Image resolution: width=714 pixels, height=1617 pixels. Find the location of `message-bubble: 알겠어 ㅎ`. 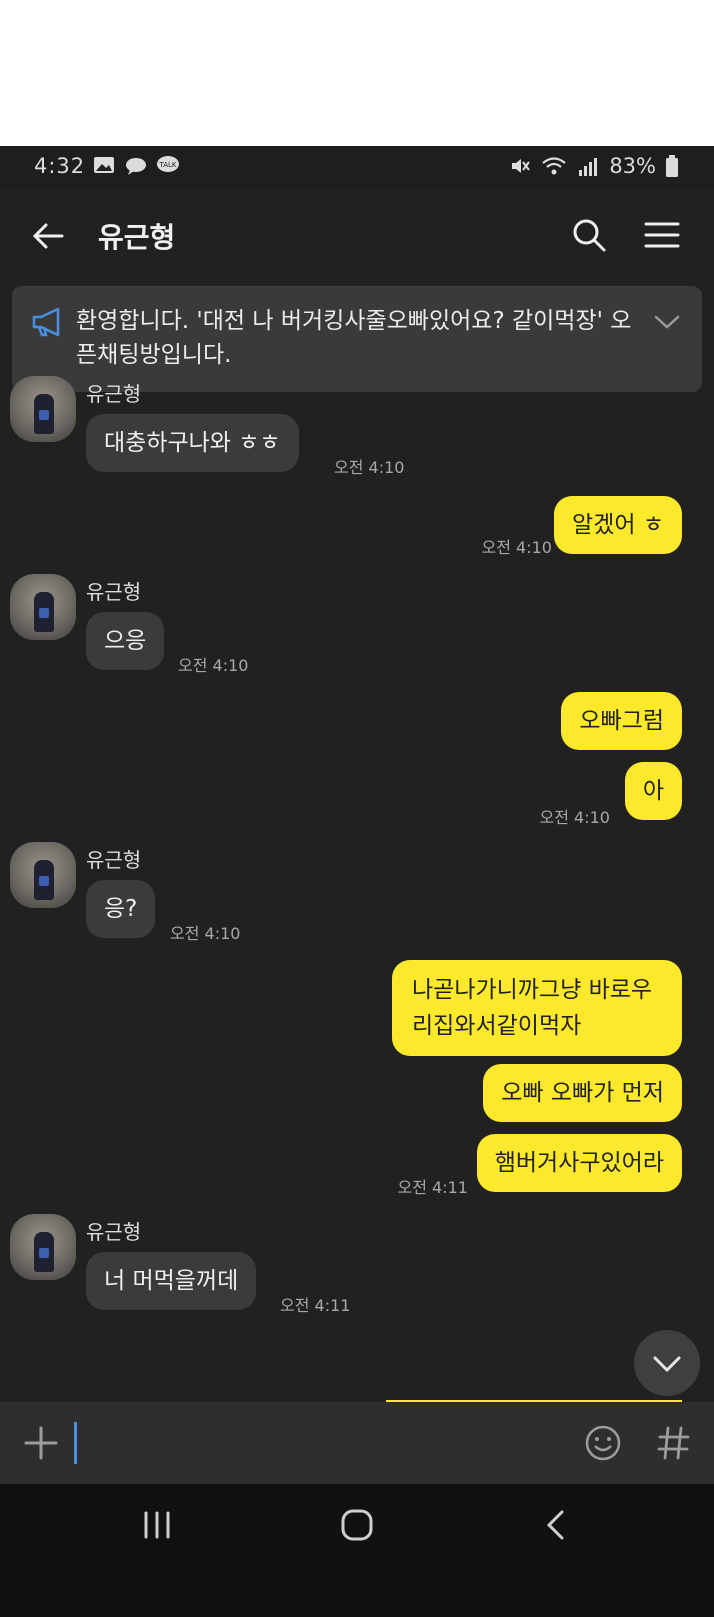

message-bubble: 알겠어 ㅎ is located at coordinates (618, 525).